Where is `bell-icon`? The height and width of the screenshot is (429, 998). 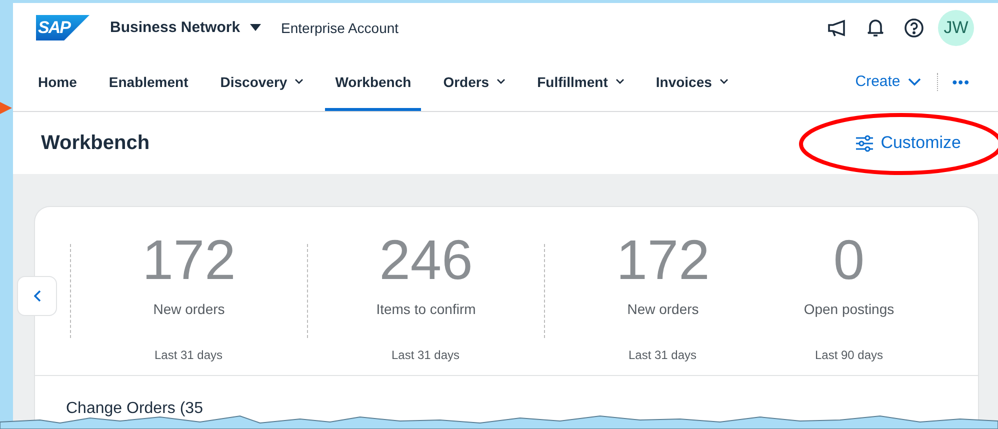
bell-icon is located at coordinates (875, 27).